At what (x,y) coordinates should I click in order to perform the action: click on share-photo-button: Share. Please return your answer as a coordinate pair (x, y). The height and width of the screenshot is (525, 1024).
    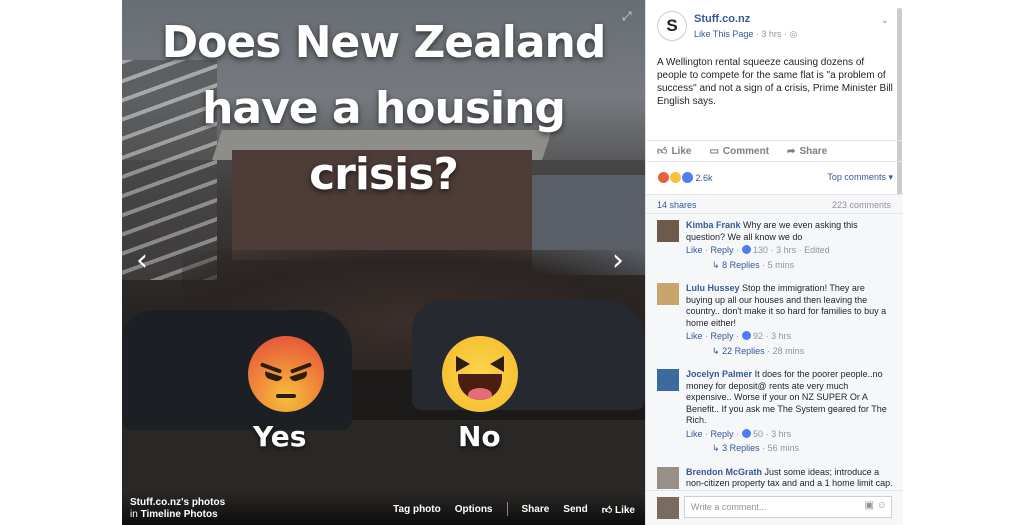
    Looking at the image, I should click on (536, 510).